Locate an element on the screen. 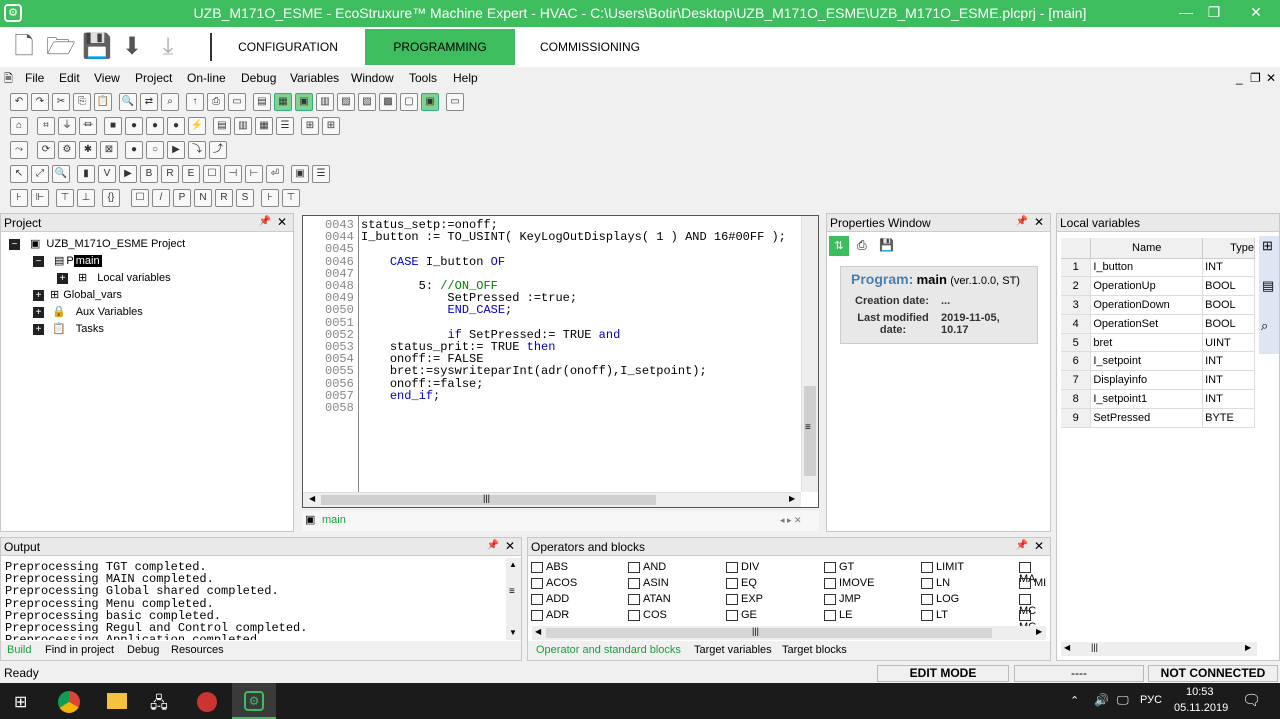  run-icon: ● is located at coordinates (134, 126).